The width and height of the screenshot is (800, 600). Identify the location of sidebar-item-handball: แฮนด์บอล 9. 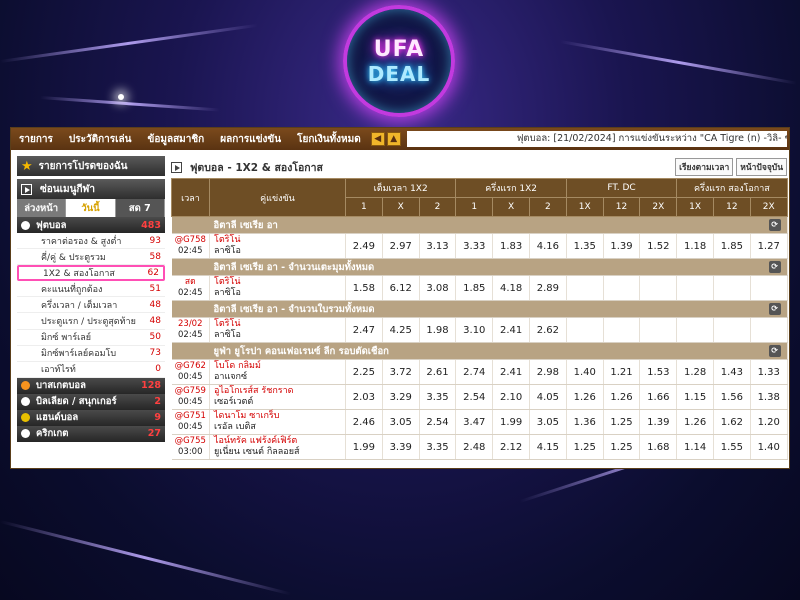
(91, 417).